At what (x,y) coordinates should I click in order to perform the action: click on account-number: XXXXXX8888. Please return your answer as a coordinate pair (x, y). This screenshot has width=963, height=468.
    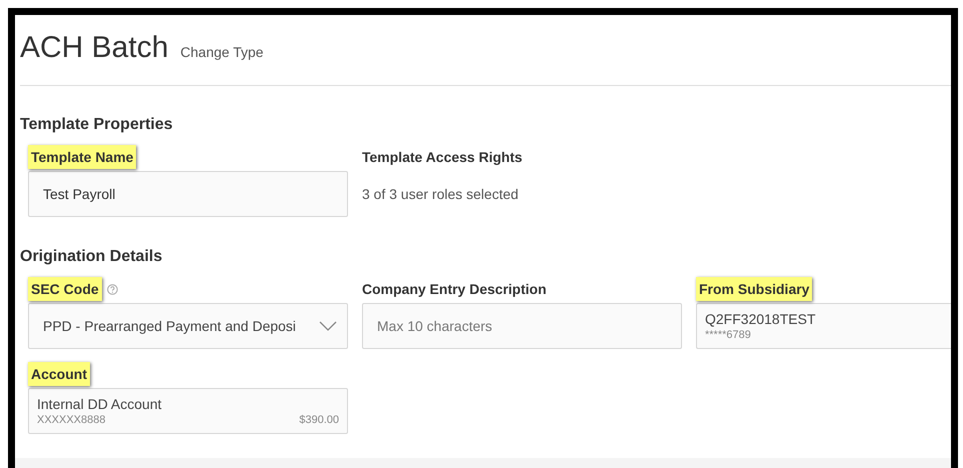
    Looking at the image, I should click on (71, 420).